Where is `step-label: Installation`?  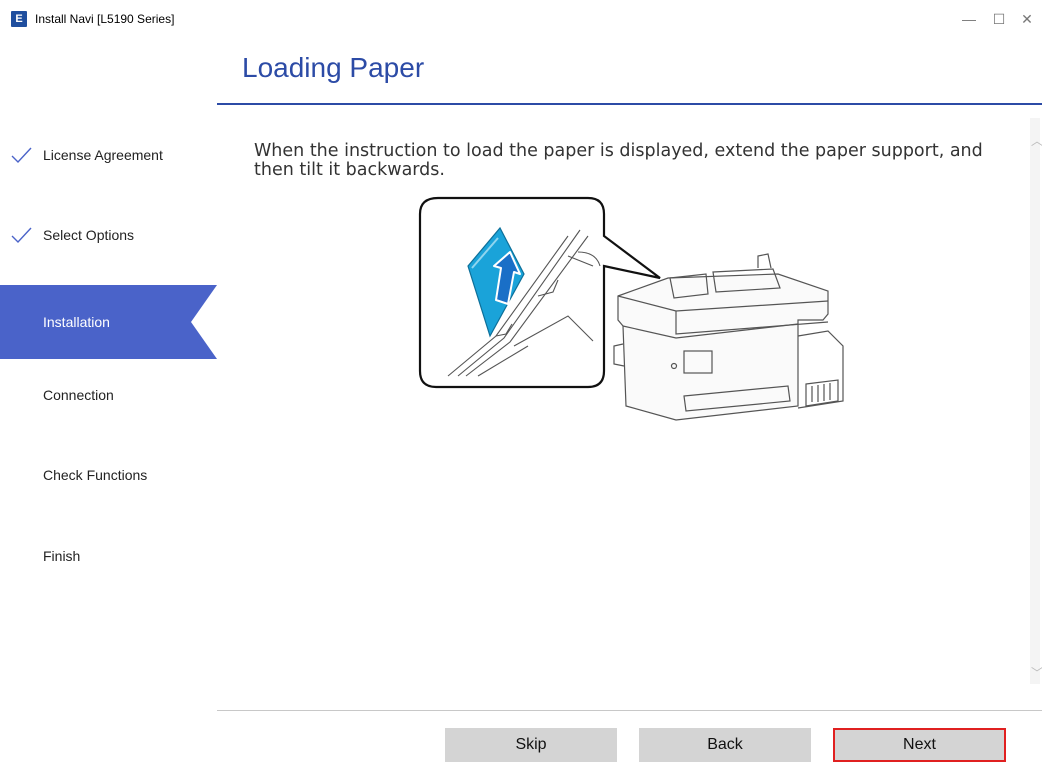
step-label: Installation is located at coordinates (76, 322).